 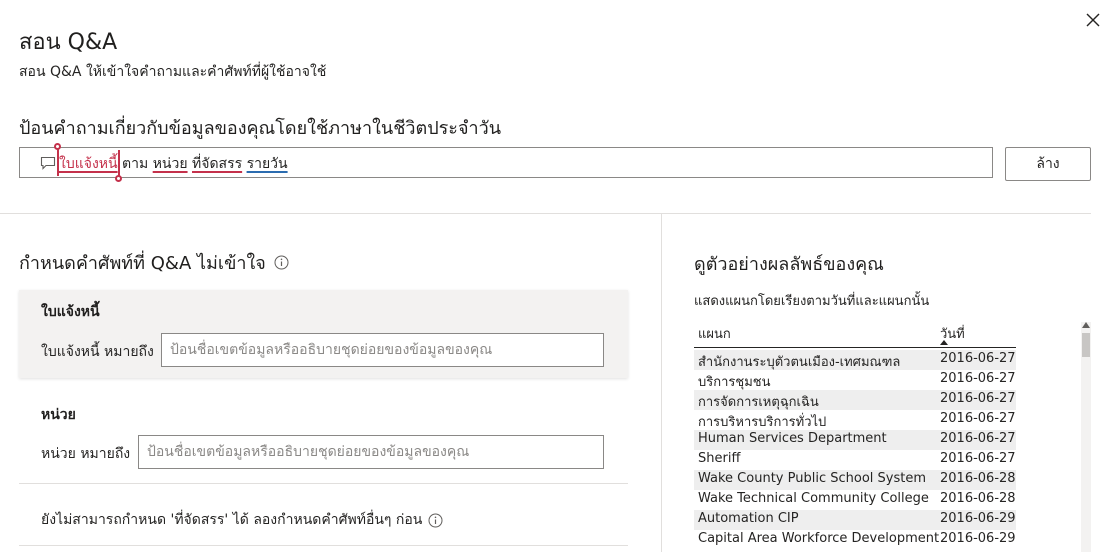 What do you see at coordinates (135, 164) in the screenshot?
I see `token-by: ตาม` at bounding box center [135, 164].